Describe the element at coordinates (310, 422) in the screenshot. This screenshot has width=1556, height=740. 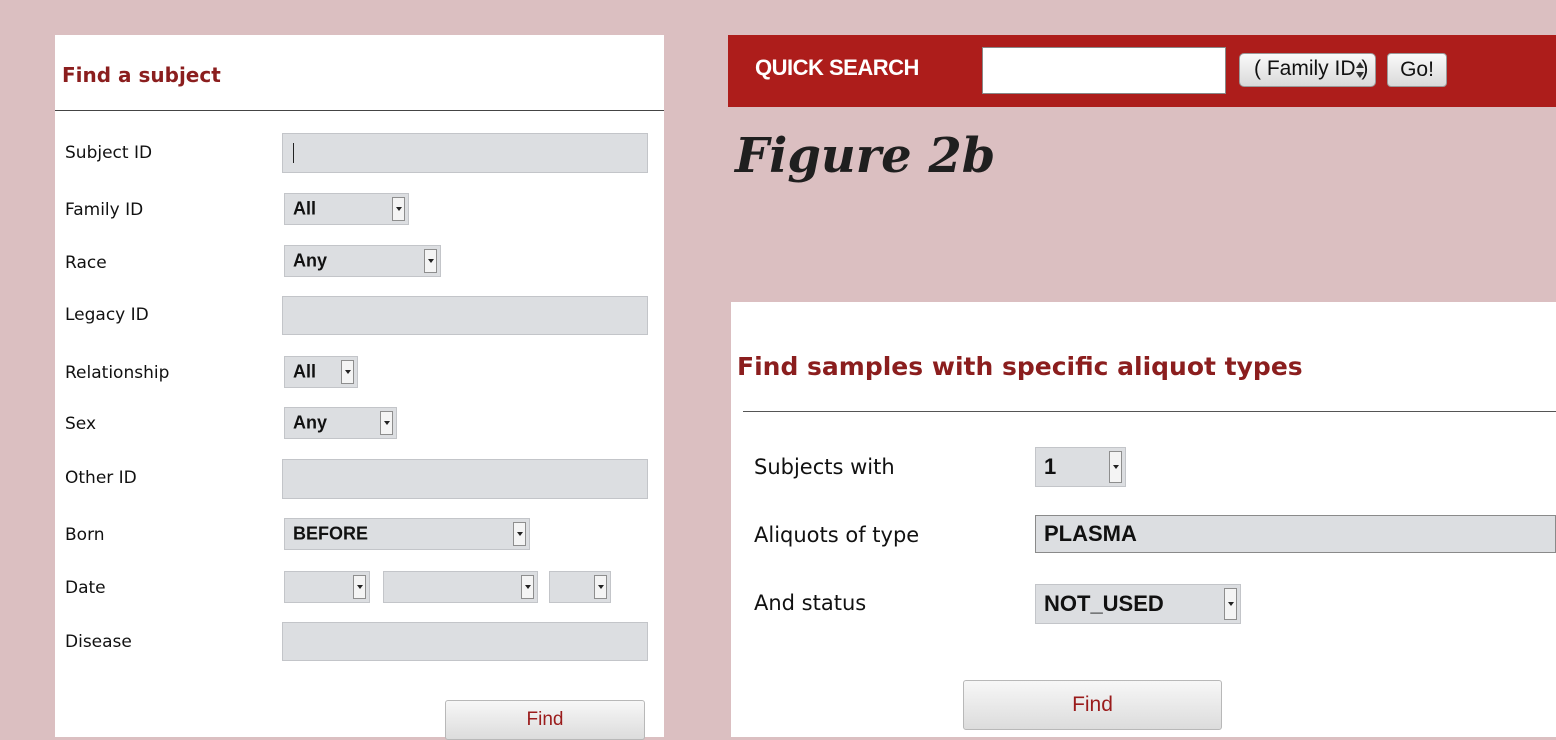
I see `sex-value: Any` at that location.